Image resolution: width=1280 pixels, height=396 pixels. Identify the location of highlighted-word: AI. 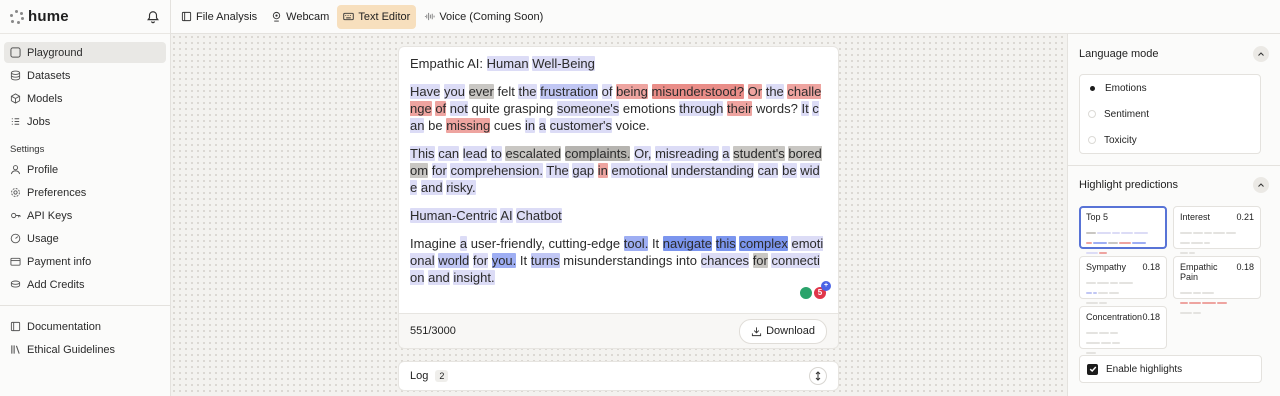
(506, 215).